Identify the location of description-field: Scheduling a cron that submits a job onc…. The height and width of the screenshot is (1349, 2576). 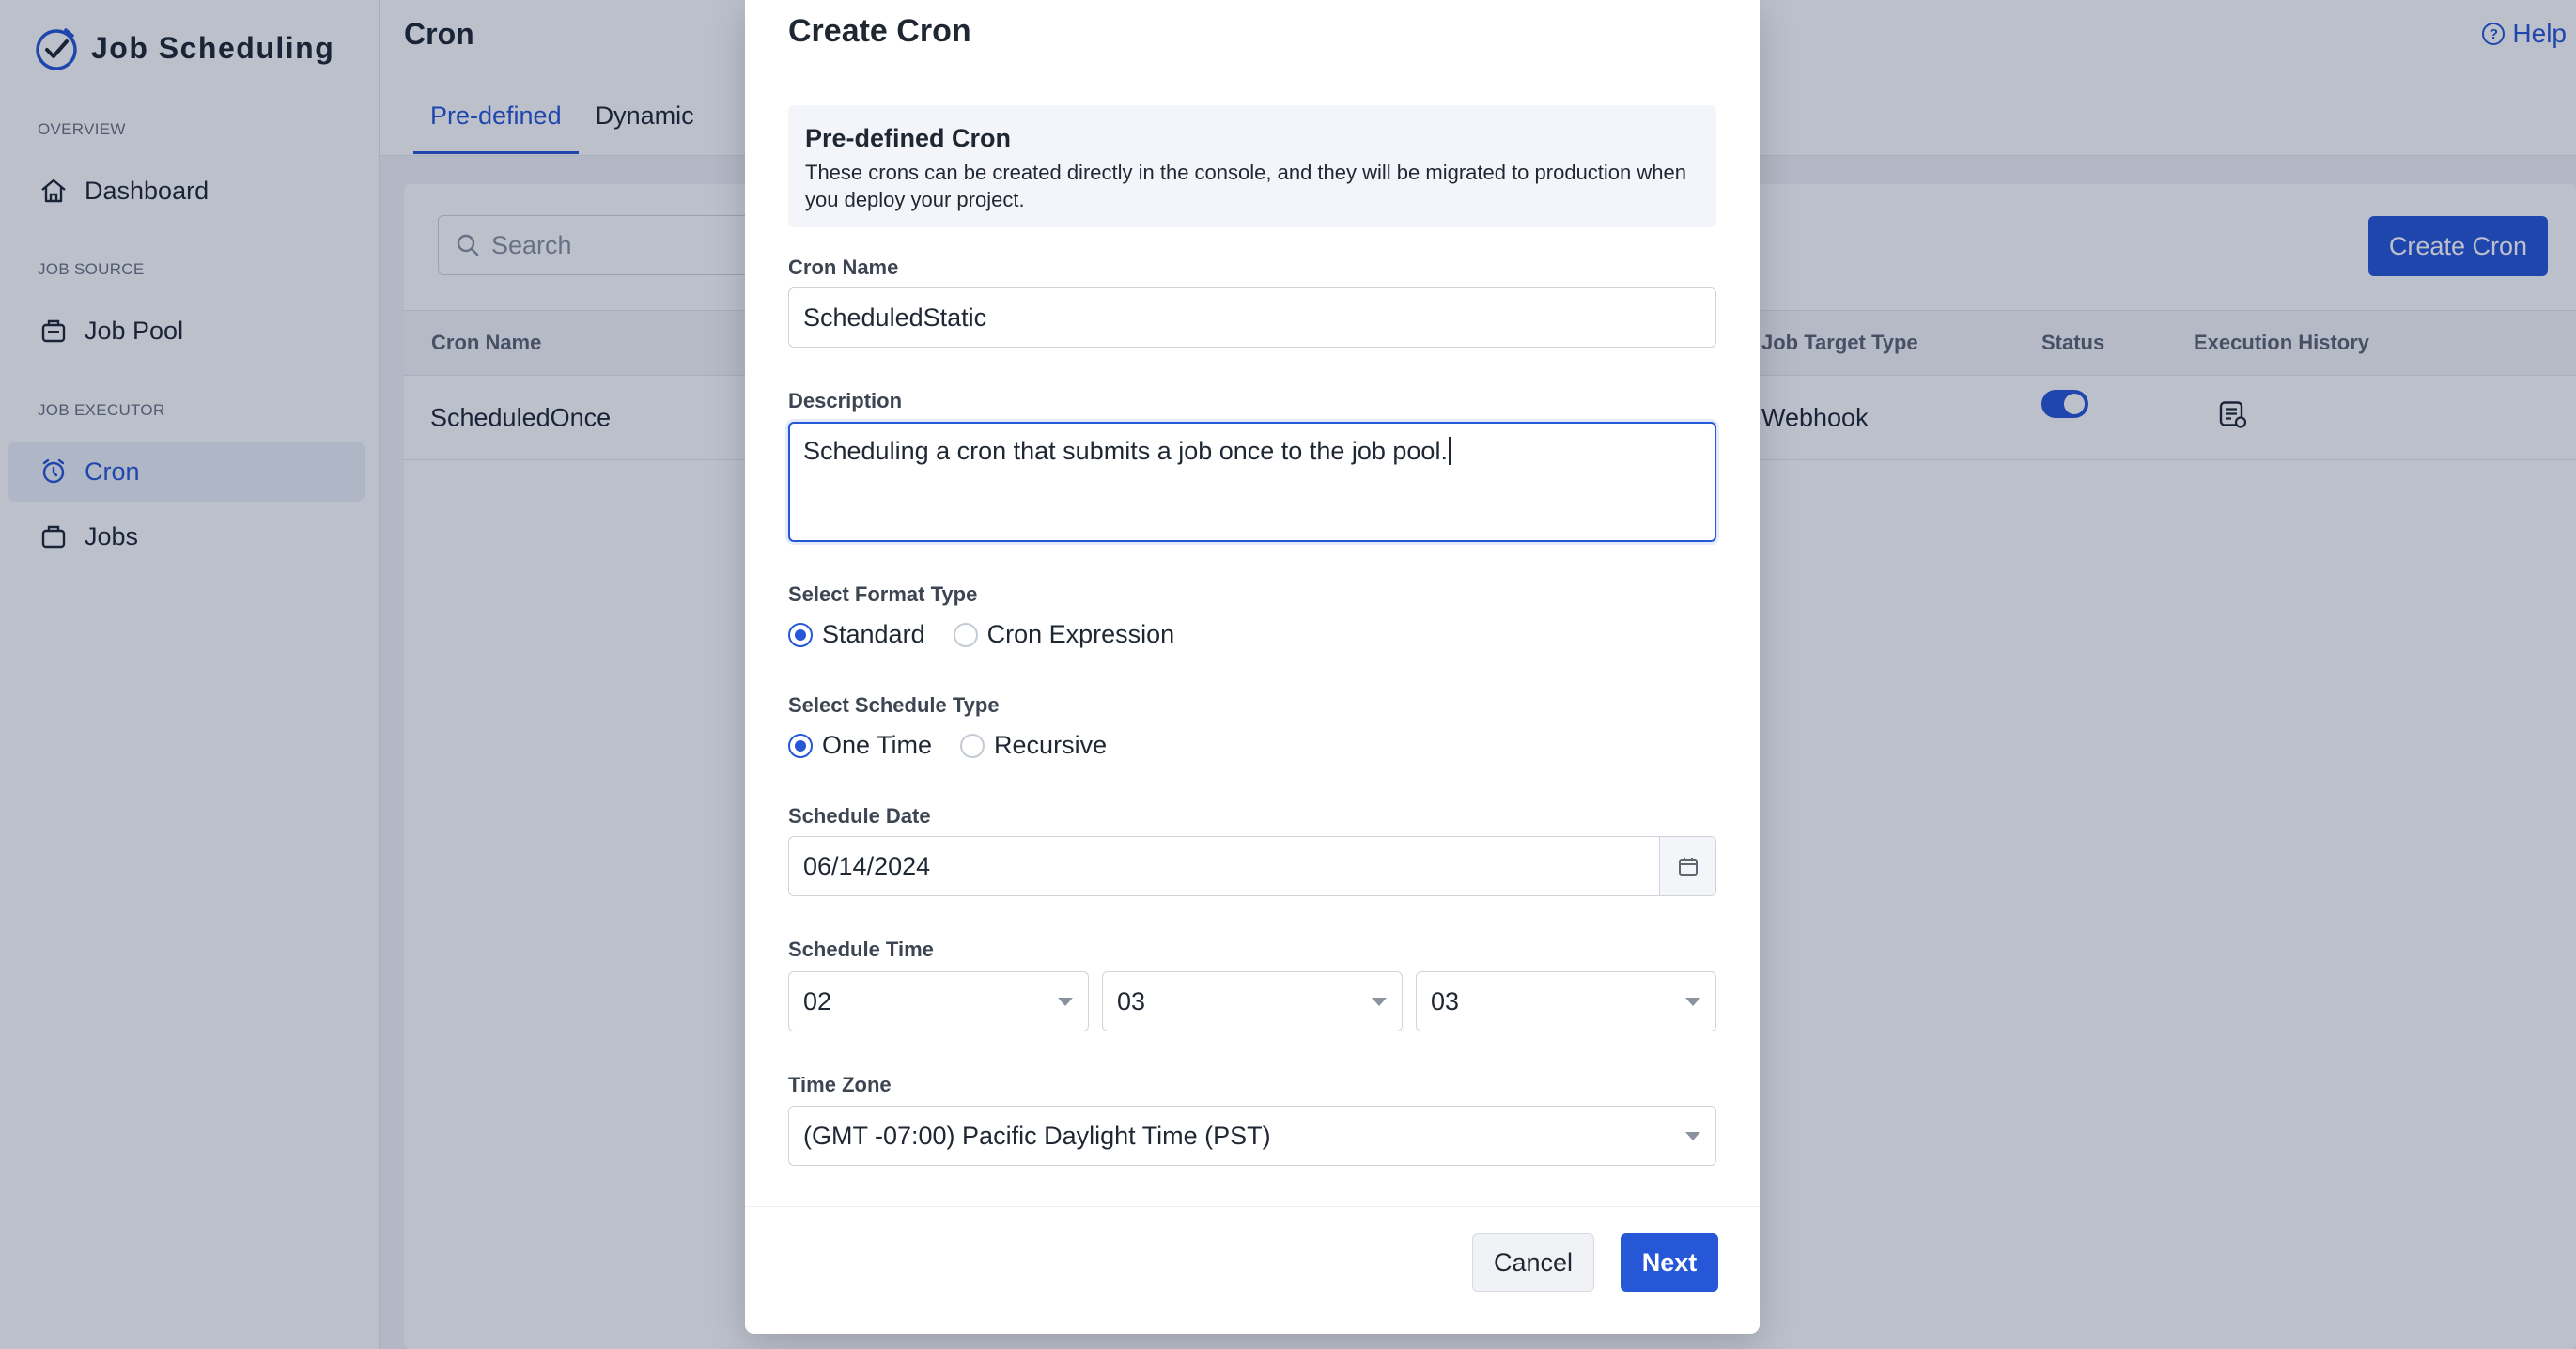
(1252, 482).